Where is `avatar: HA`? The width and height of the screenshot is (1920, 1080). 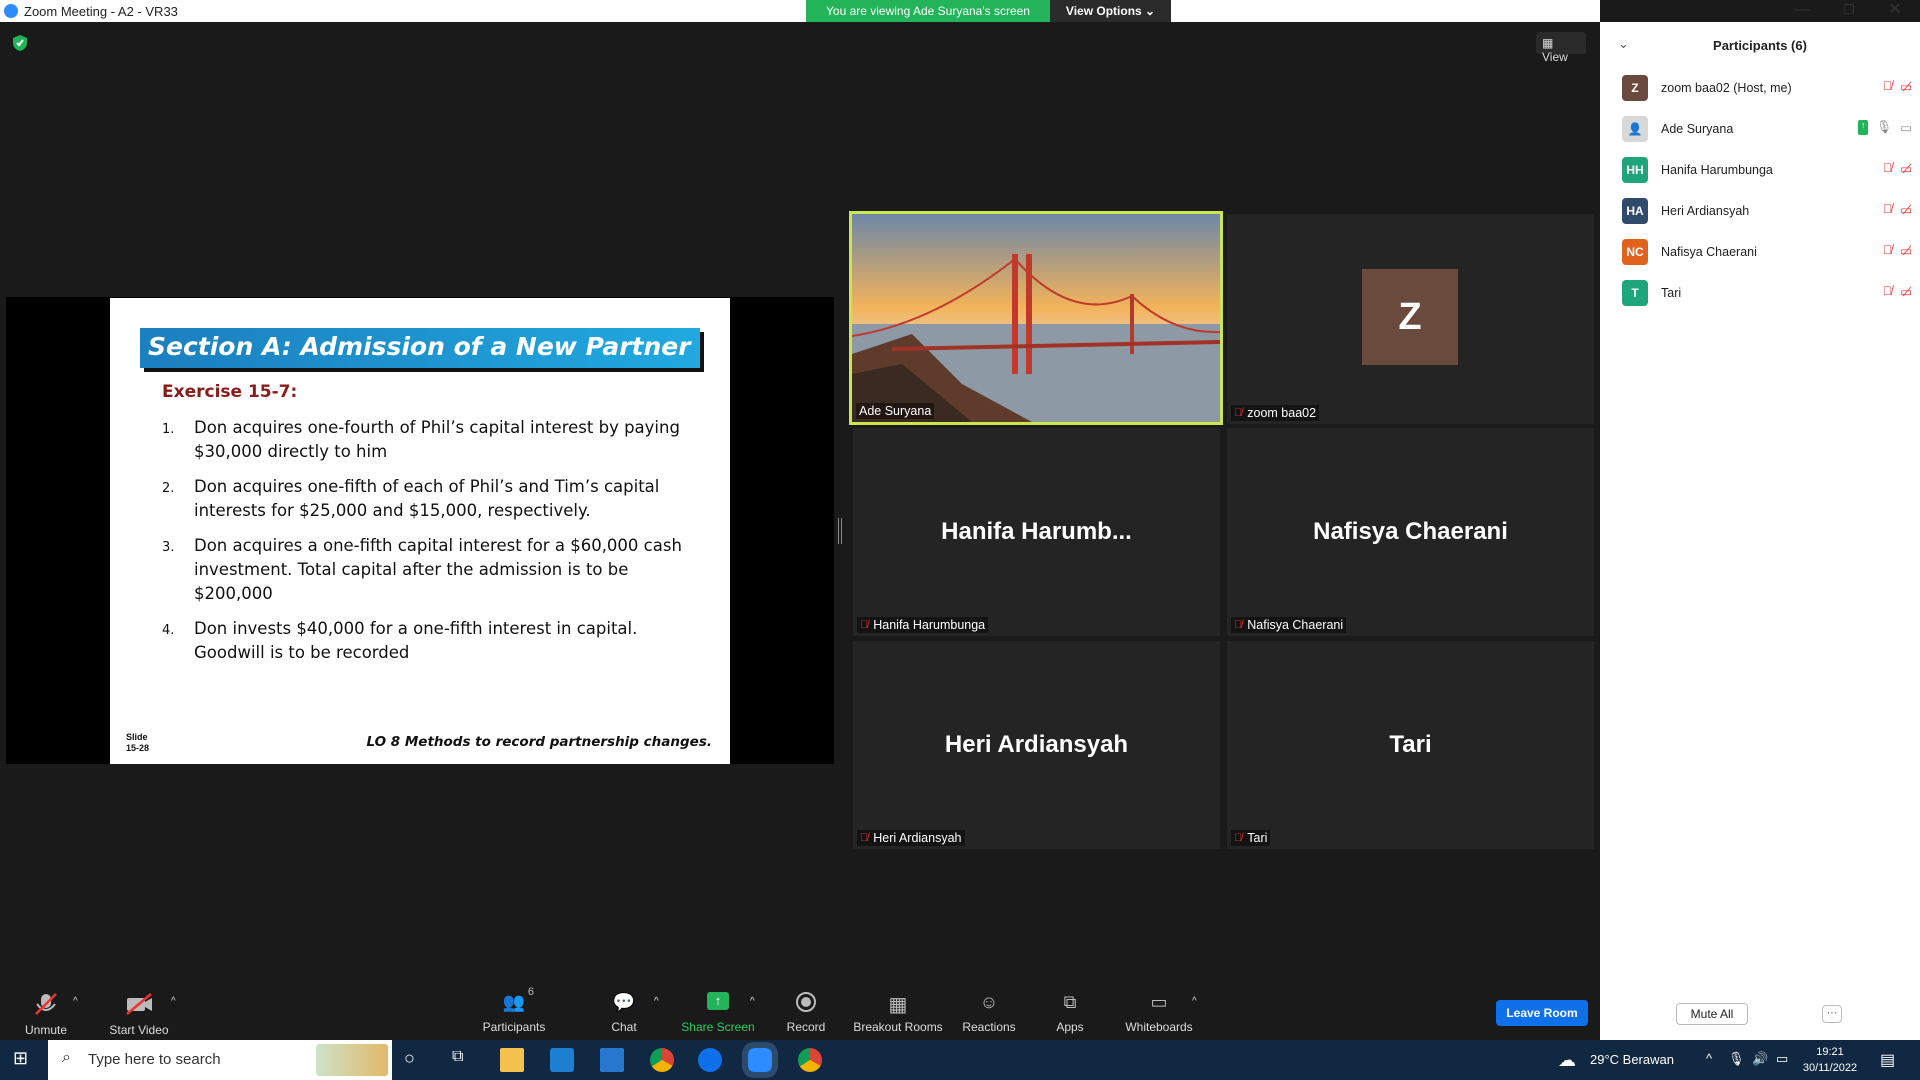 avatar: HA is located at coordinates (1635, 211).